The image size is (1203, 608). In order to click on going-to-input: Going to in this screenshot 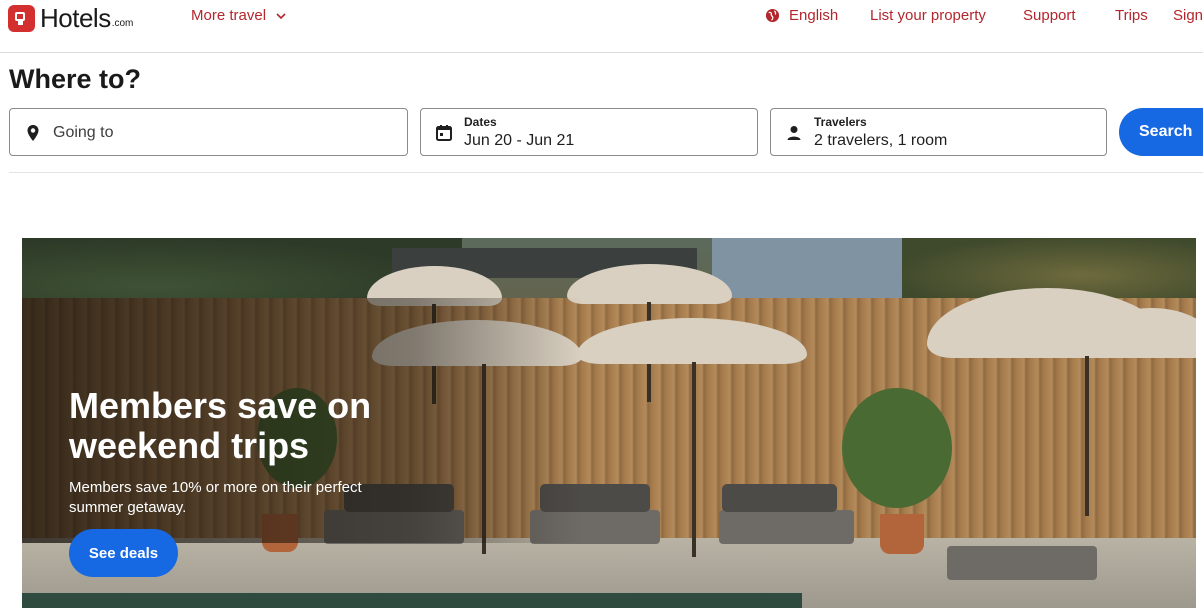, I will do `click(208, 132)`.